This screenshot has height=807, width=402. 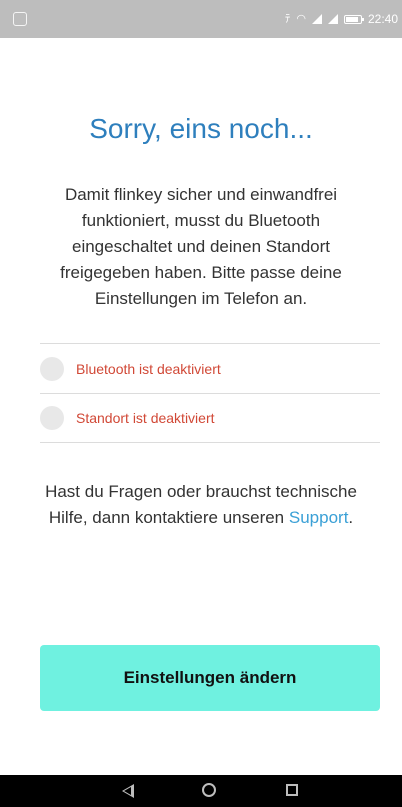 I want to click on wifi-icon: ◠, so click(x=301, y=19).